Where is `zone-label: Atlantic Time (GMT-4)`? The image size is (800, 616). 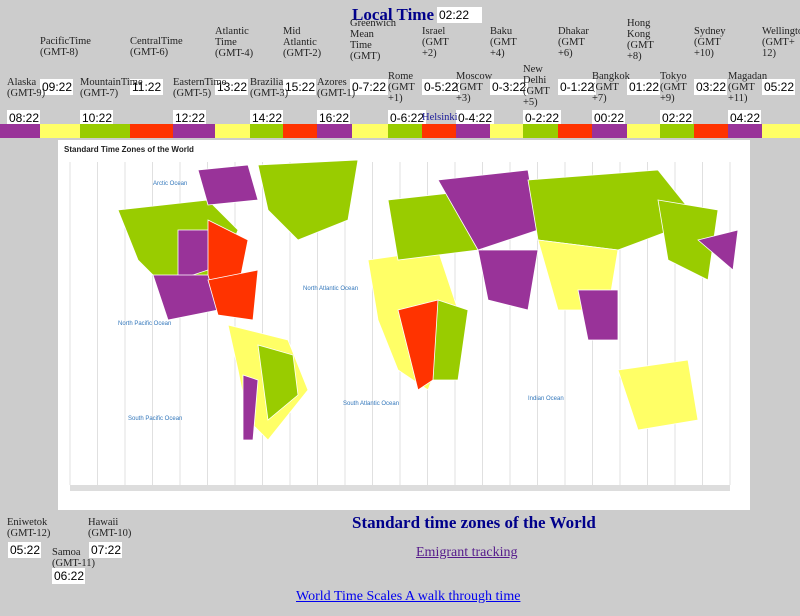
zone-label: Atlantic Time (GMT-4) is located at coordinates (234, 42).